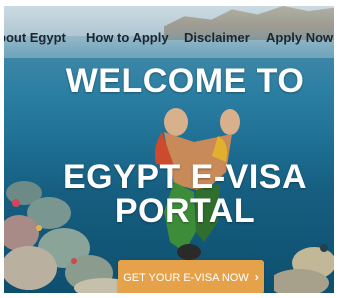  I want to click on hero-title-line-3: PORTAL, so click(185, 211).